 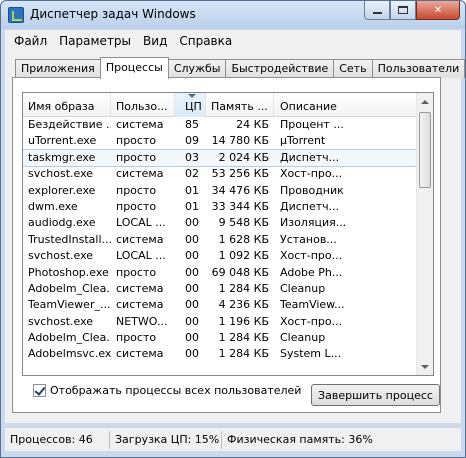 I want to click on status-cpu-usage: Загрузка ЦП: 15%, so click(x=166, y=439).